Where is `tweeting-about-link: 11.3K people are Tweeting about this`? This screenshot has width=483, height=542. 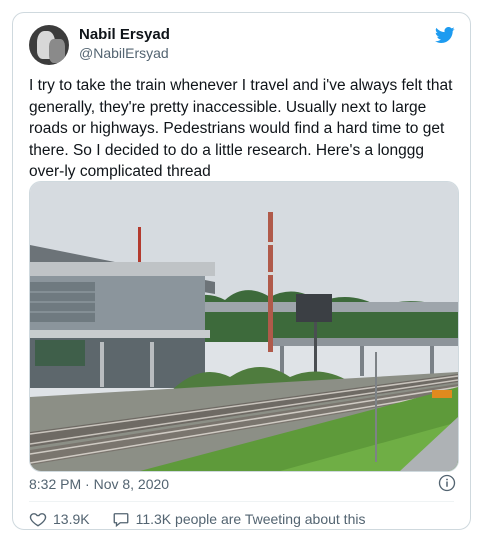
tweeting-about-link: 11.3K people are Tweeting about this is located at coordinates (239, 519).